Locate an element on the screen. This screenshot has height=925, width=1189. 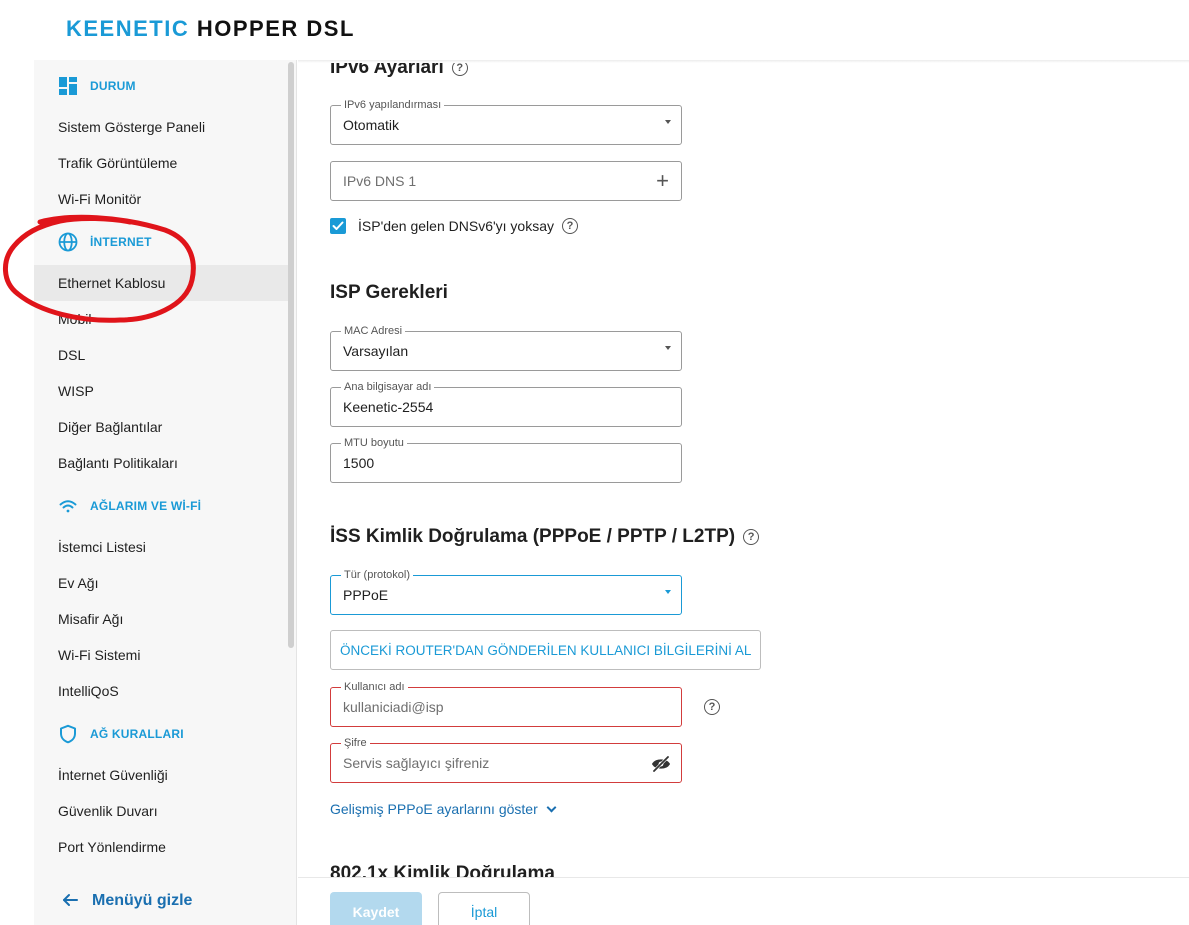
password-field: Şifre Servis sağlayıcı şifreniz is located at coordinates (506, 759).